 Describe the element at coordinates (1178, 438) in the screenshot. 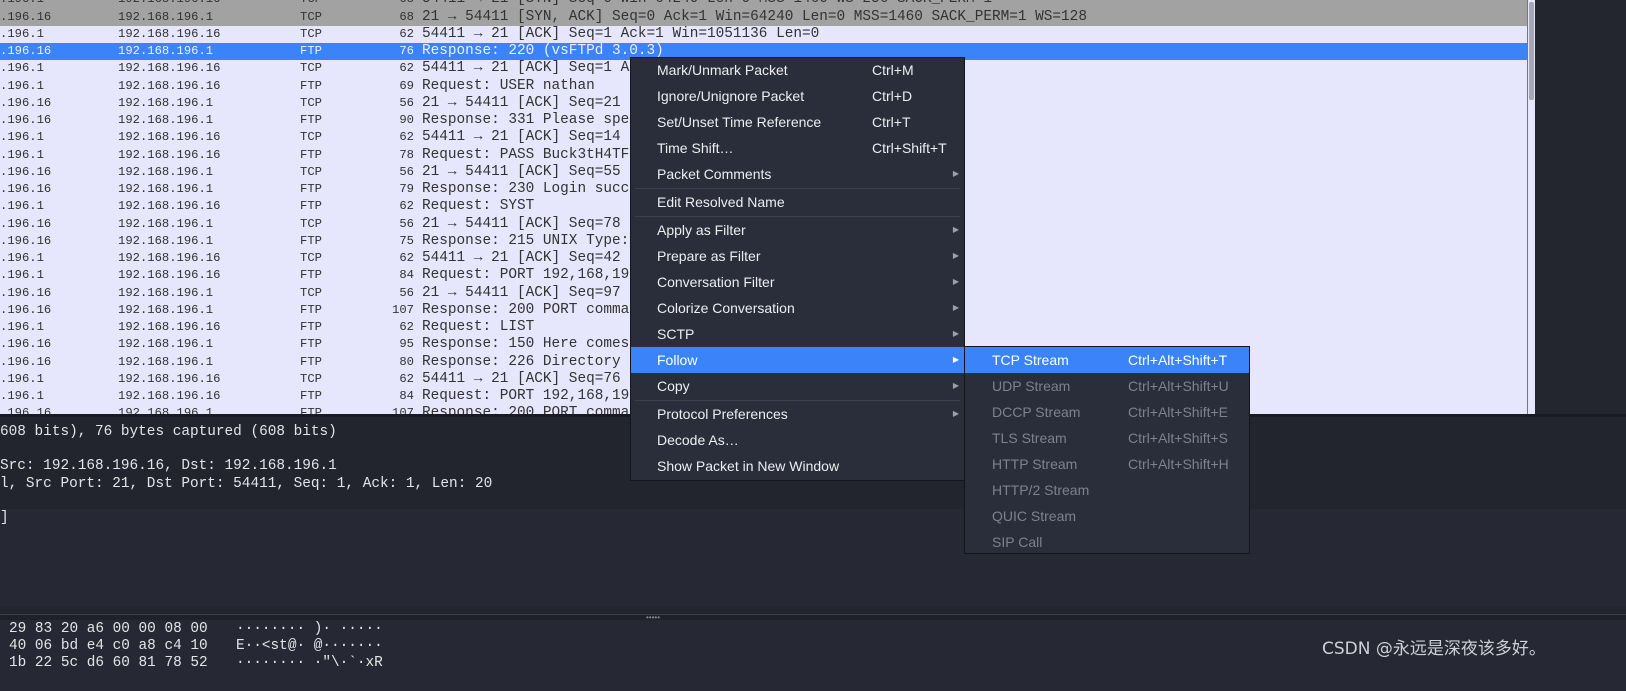

I see `menu-item-shortcut: Ctrl+Alt+Shift+S` at that location.